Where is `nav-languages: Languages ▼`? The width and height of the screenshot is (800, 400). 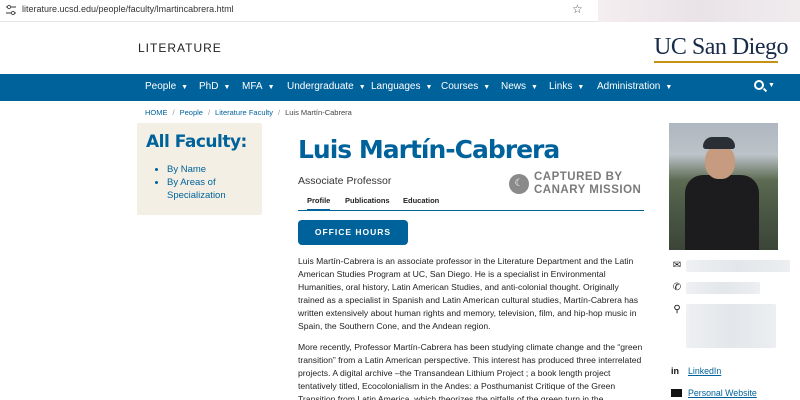
nav-languages: Languages ▼ is located at coordinates (401, 86).